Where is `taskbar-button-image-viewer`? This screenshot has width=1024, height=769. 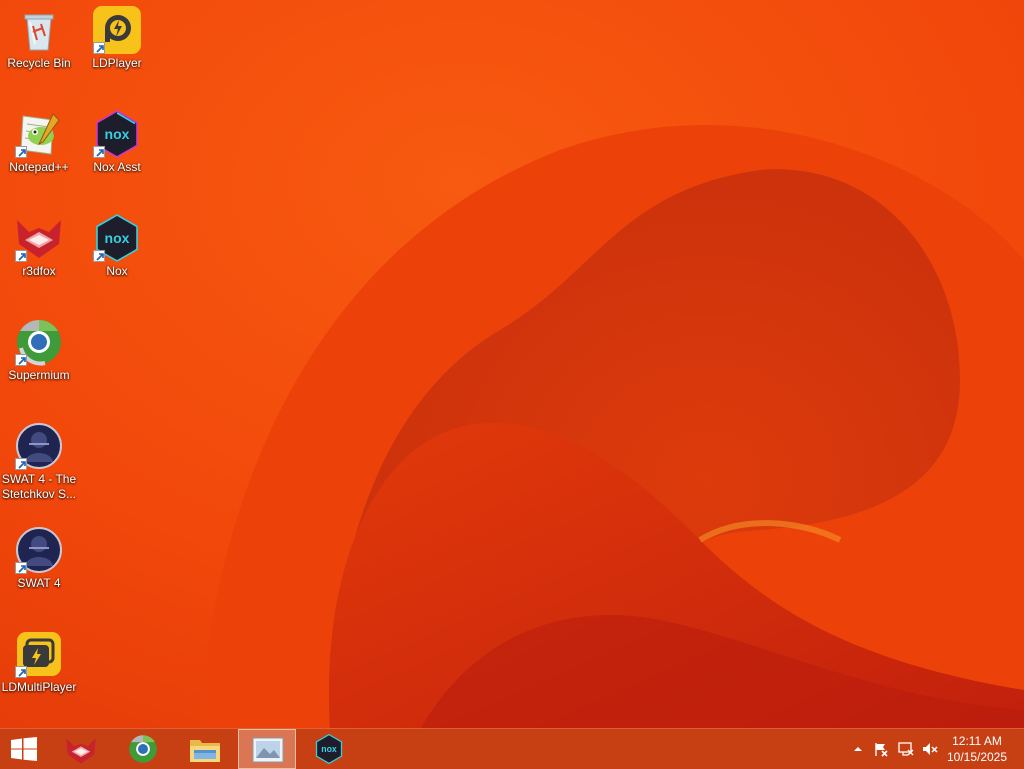
taskbar-button-image-viewer is located at coordinates (267, 749).